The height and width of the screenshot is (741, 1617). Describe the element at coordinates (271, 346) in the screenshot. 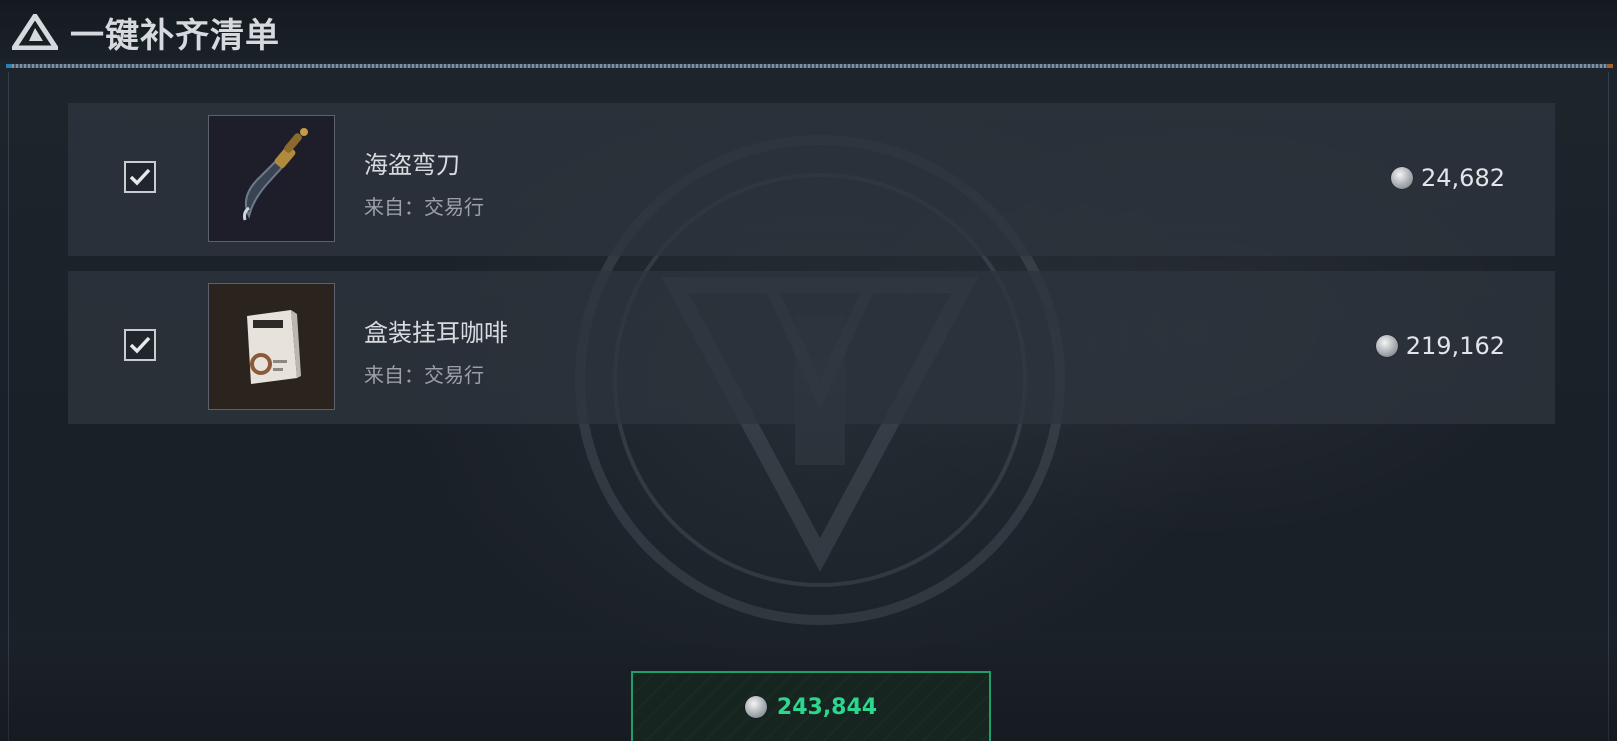

I see `boxed-drip-coffee-image` at that location.